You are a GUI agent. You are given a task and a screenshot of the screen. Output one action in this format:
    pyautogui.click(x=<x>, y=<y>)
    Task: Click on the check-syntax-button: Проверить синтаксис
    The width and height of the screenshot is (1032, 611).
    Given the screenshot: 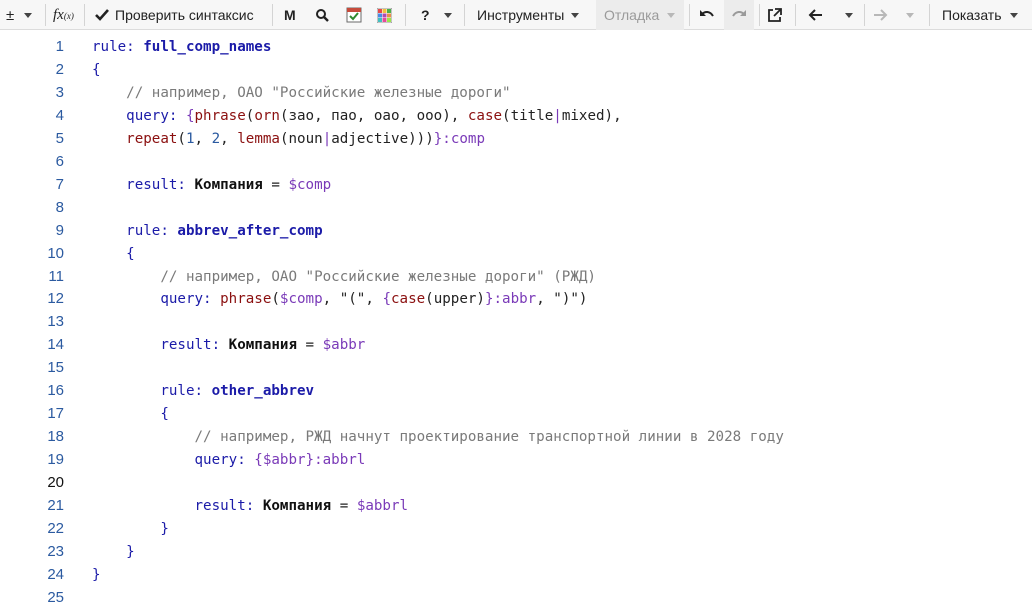 What is the action you would take?
    pyautogui.click(x=174, y=15)
    